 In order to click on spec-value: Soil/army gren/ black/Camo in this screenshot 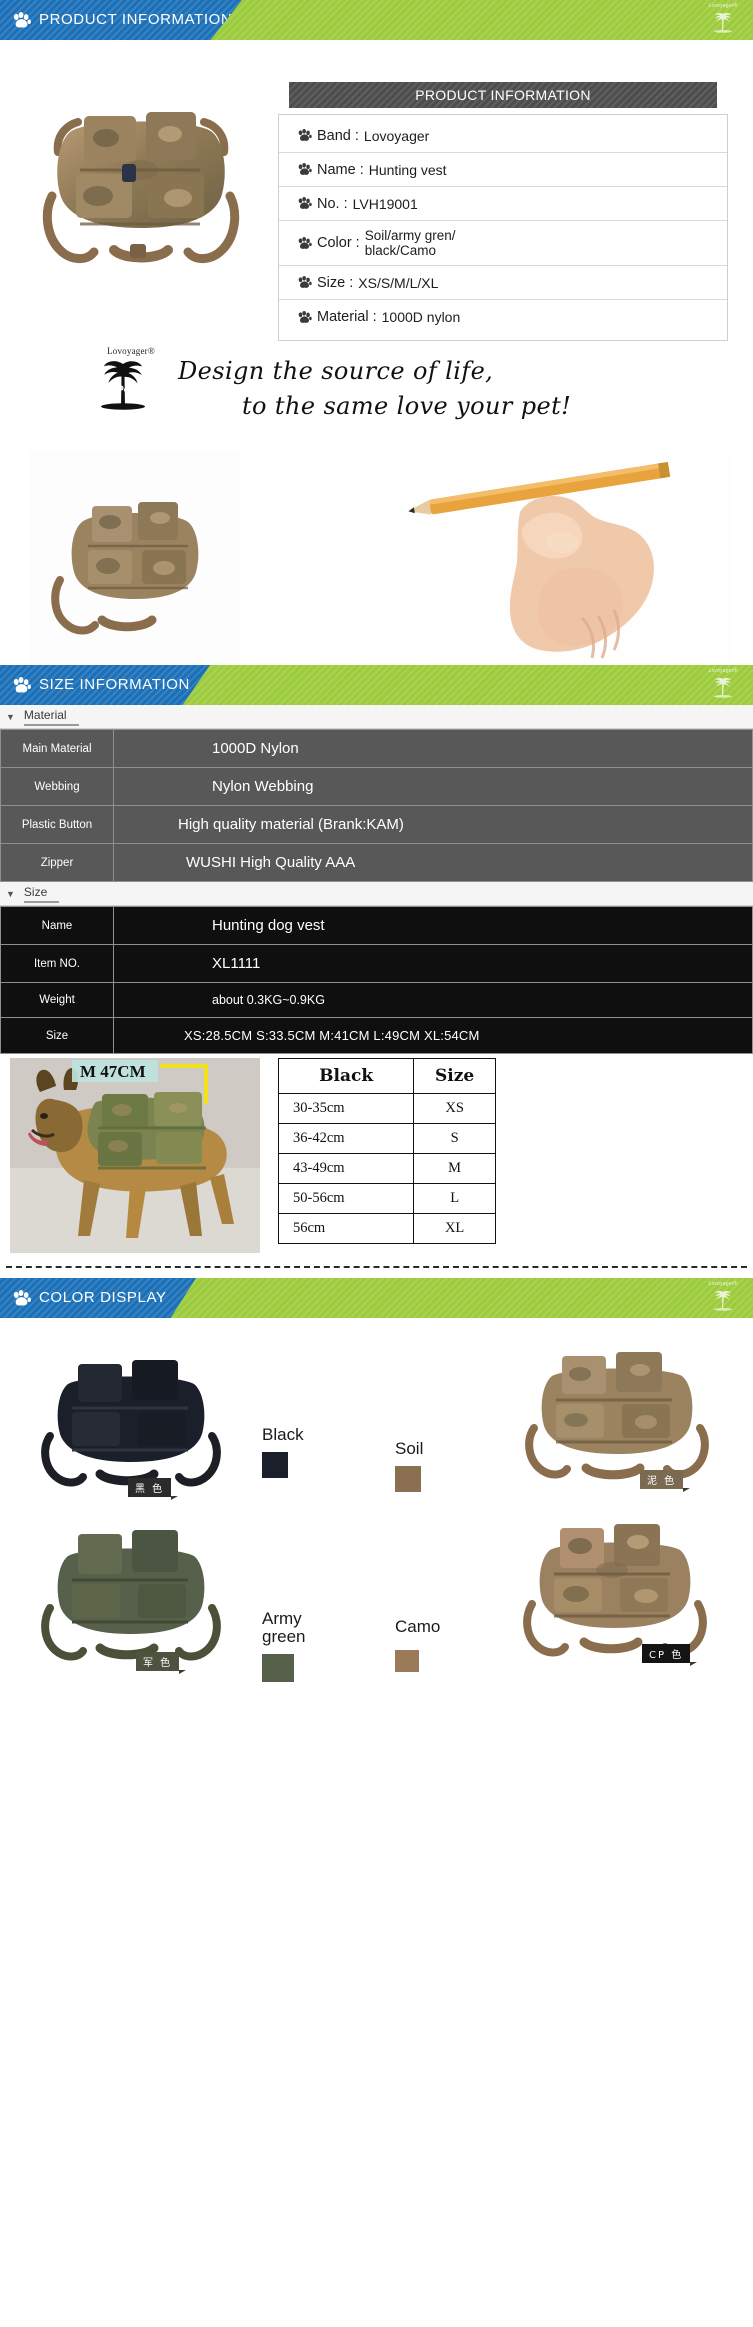, I will do `click(410, 243)`.